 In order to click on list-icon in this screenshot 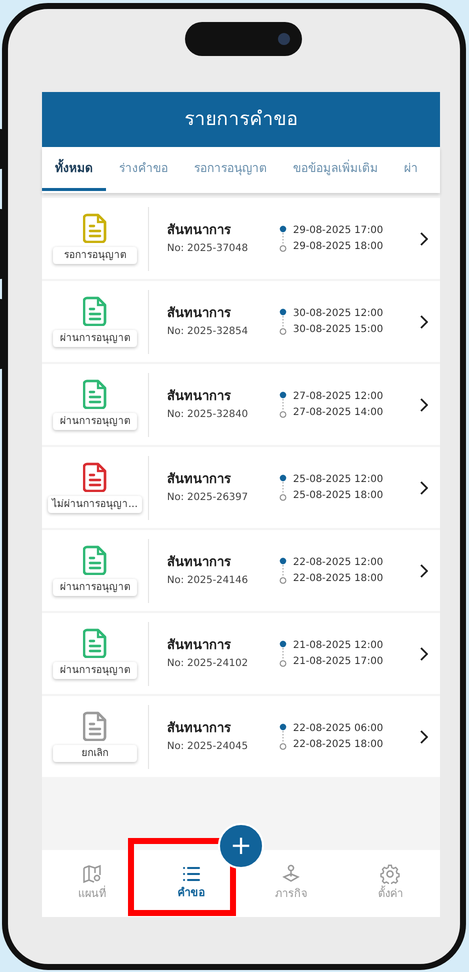, I will do `click(191, 874)`.